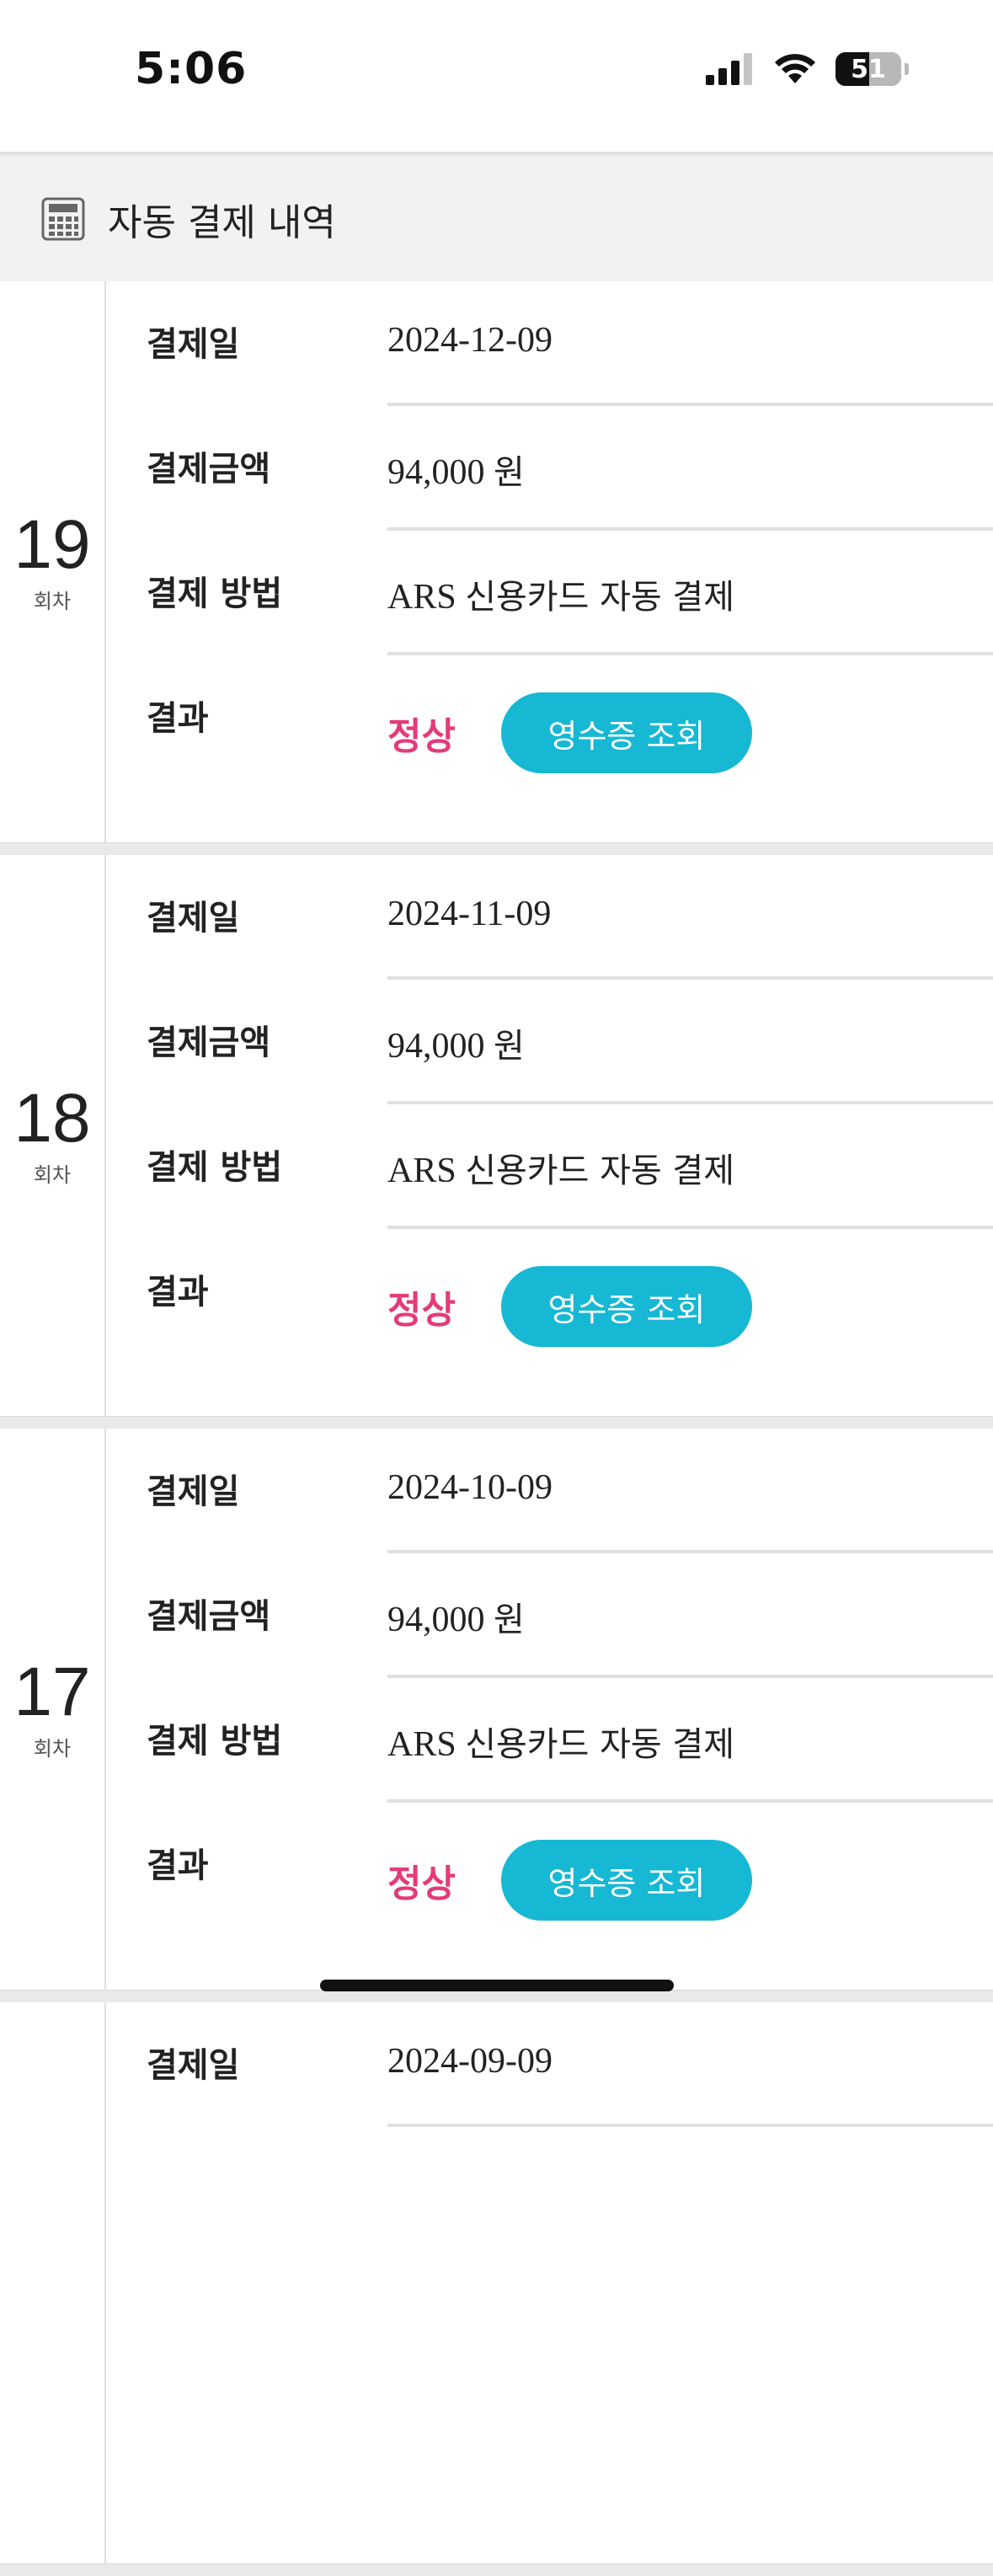  I want to click on battery-tip, so click(907, 69).